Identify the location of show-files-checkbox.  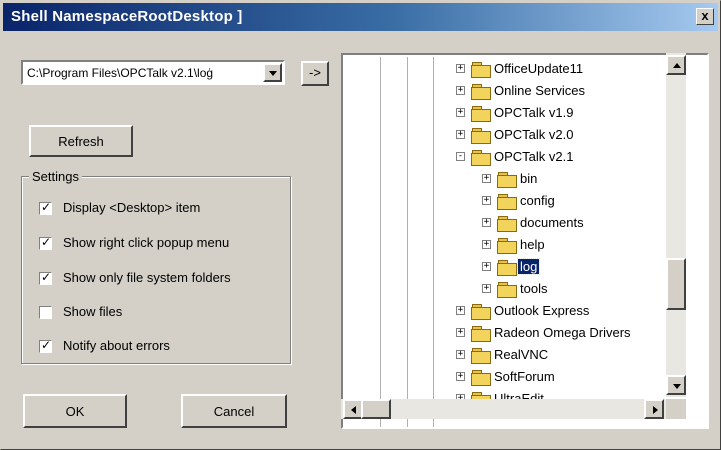
(45, 312).